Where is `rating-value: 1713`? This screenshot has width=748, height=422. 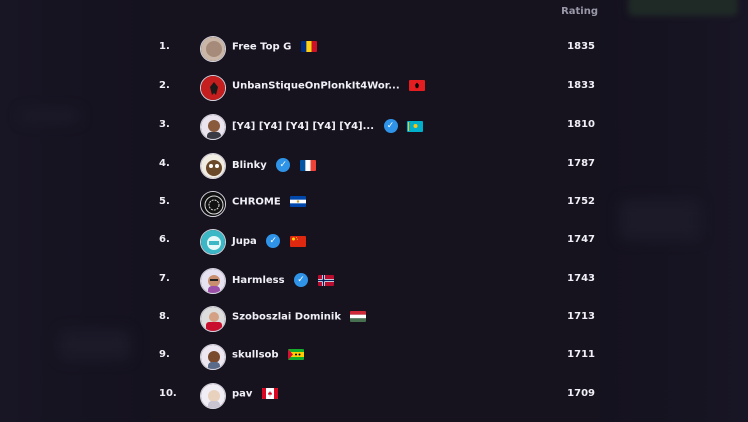
rating-value: 1713 is located at coordinates (581, 316).